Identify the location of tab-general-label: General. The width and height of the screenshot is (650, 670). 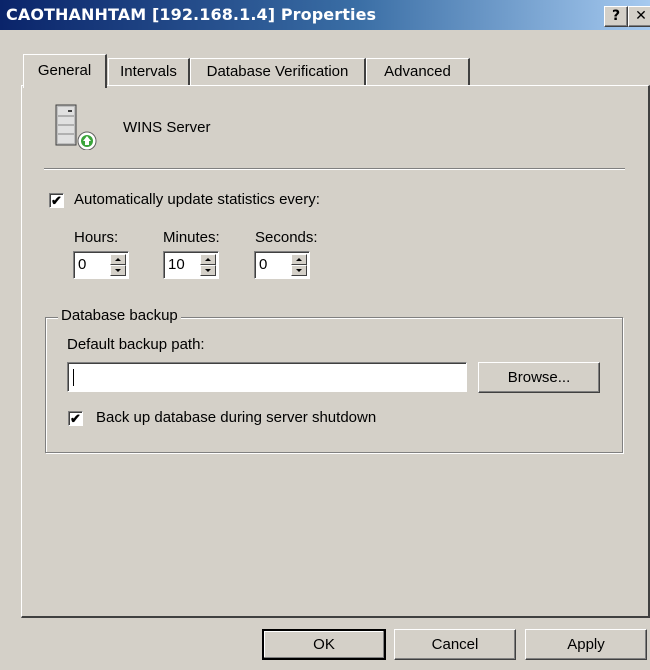
(64, 70).